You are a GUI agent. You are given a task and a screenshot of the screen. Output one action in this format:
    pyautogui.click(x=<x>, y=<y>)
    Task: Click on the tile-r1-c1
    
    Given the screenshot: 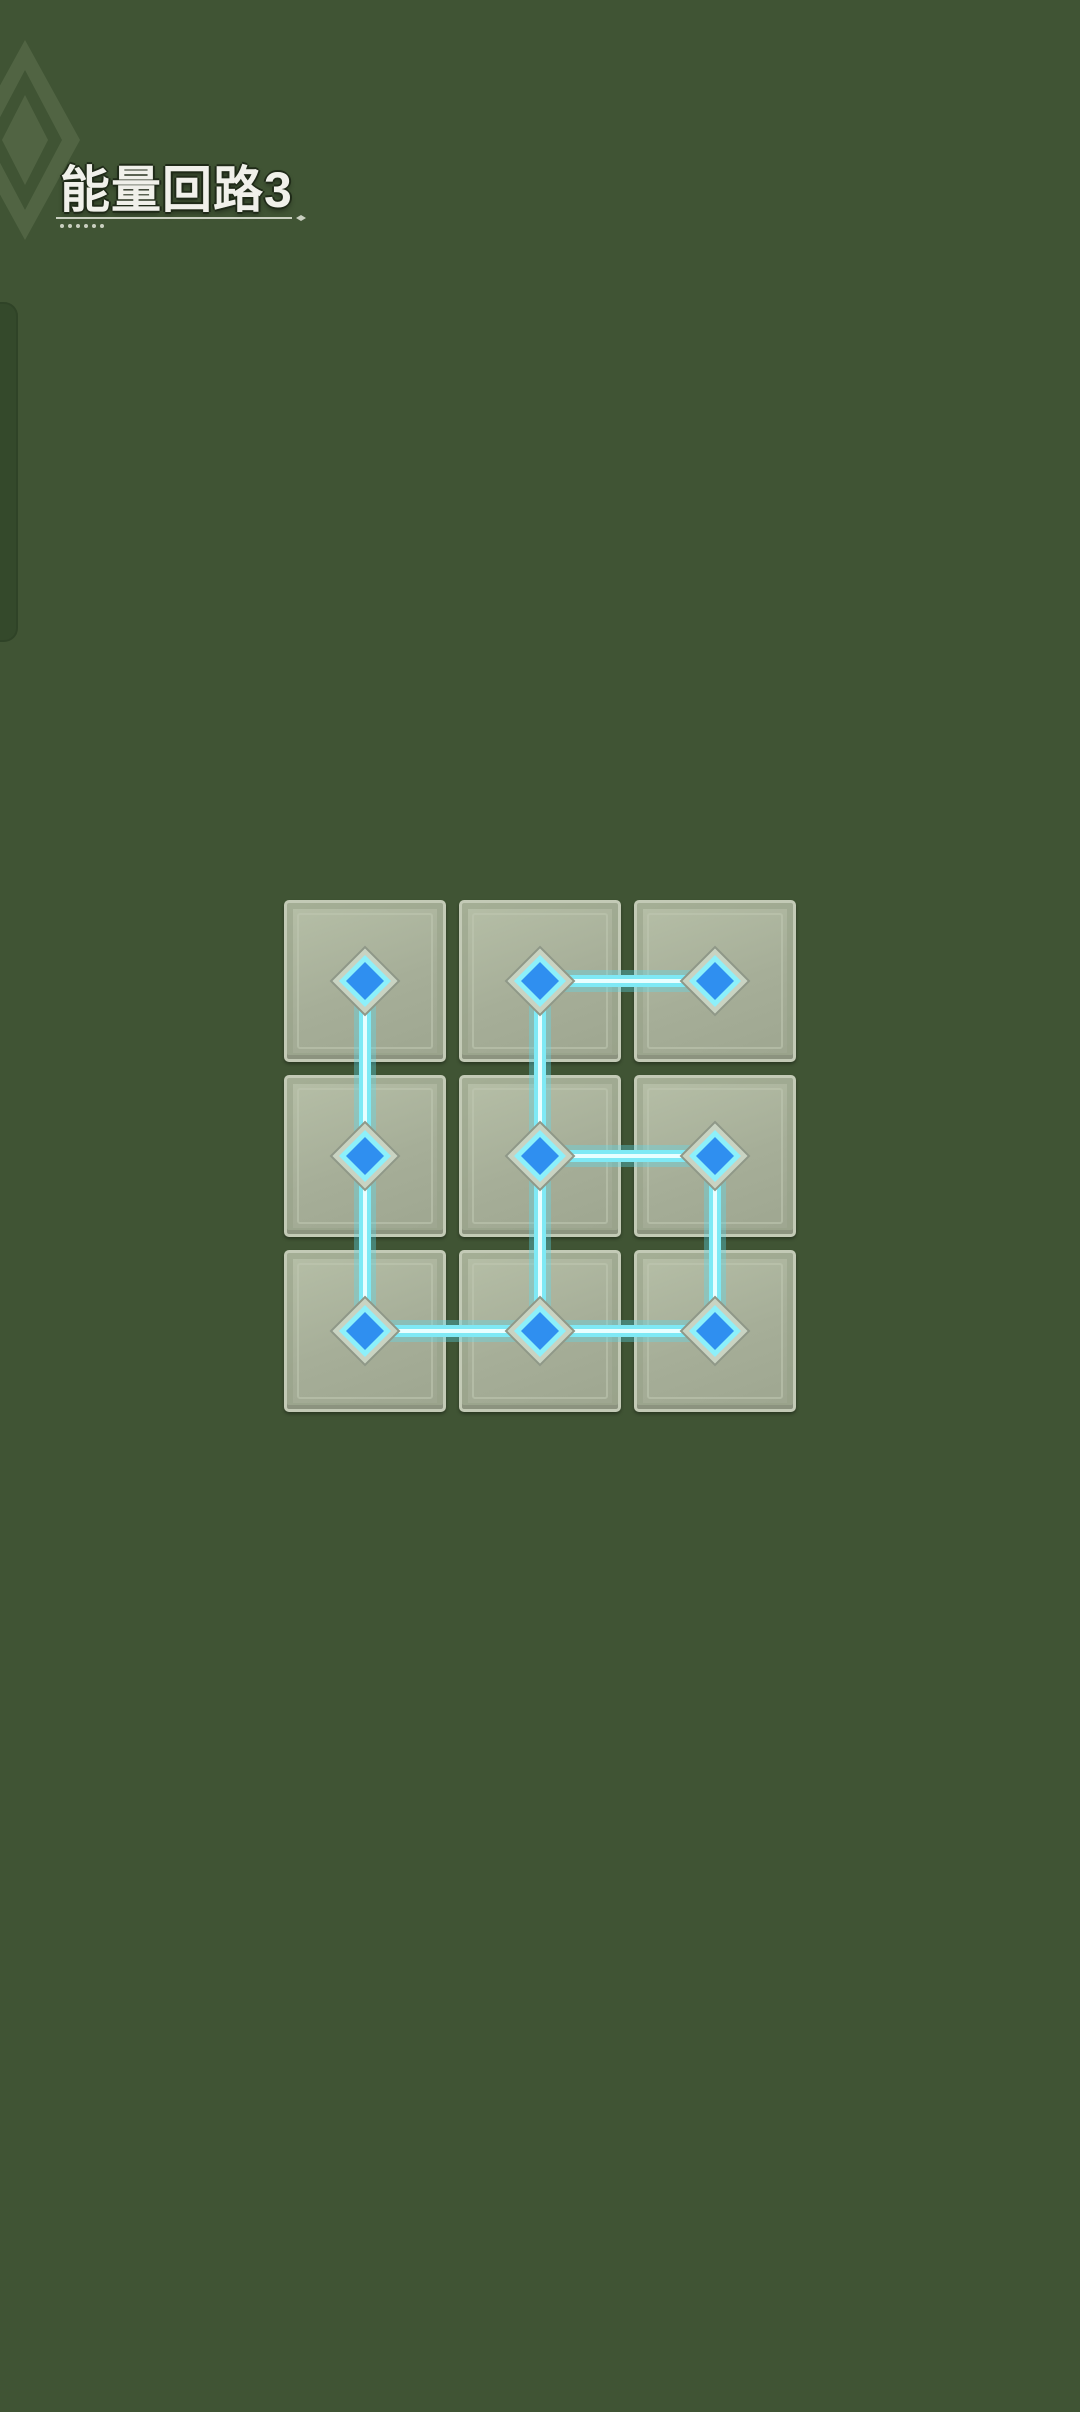 What is the action you would take?
    pyautogui.click(x=540, y=1156)
    